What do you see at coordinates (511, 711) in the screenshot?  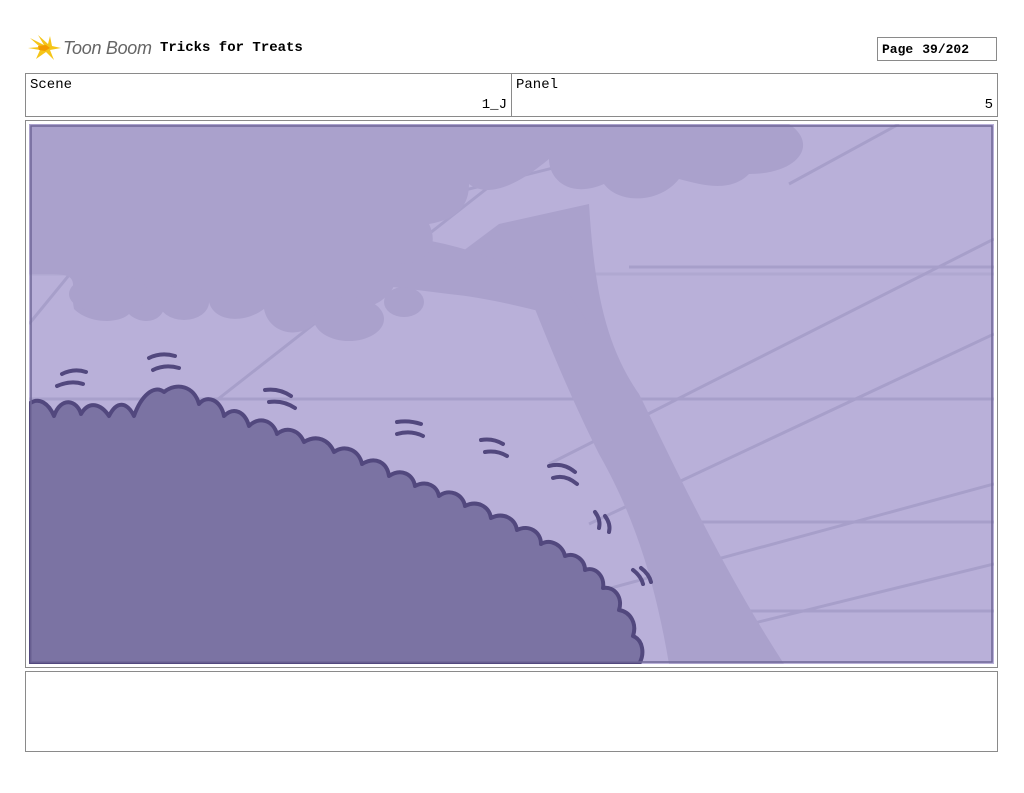 I see `panel-notes-box` at bounding box center [511, 711].